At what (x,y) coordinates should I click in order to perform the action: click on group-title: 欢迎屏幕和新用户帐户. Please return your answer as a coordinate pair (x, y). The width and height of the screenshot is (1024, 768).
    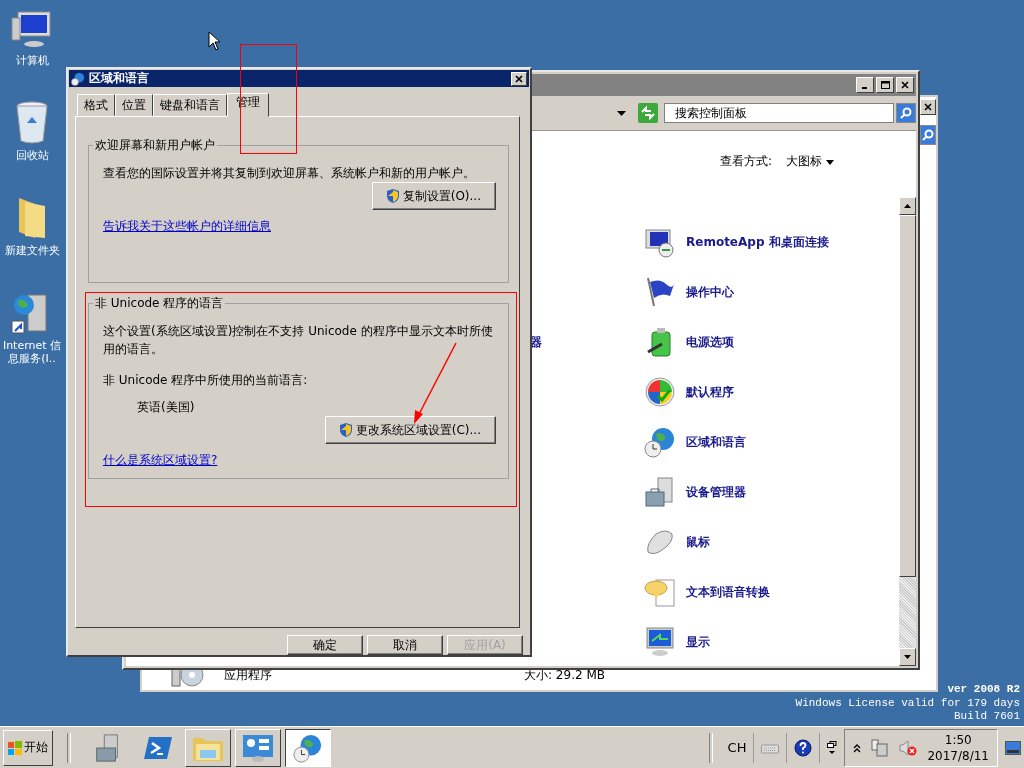
    Looking at the image, I should click on (155, 146).